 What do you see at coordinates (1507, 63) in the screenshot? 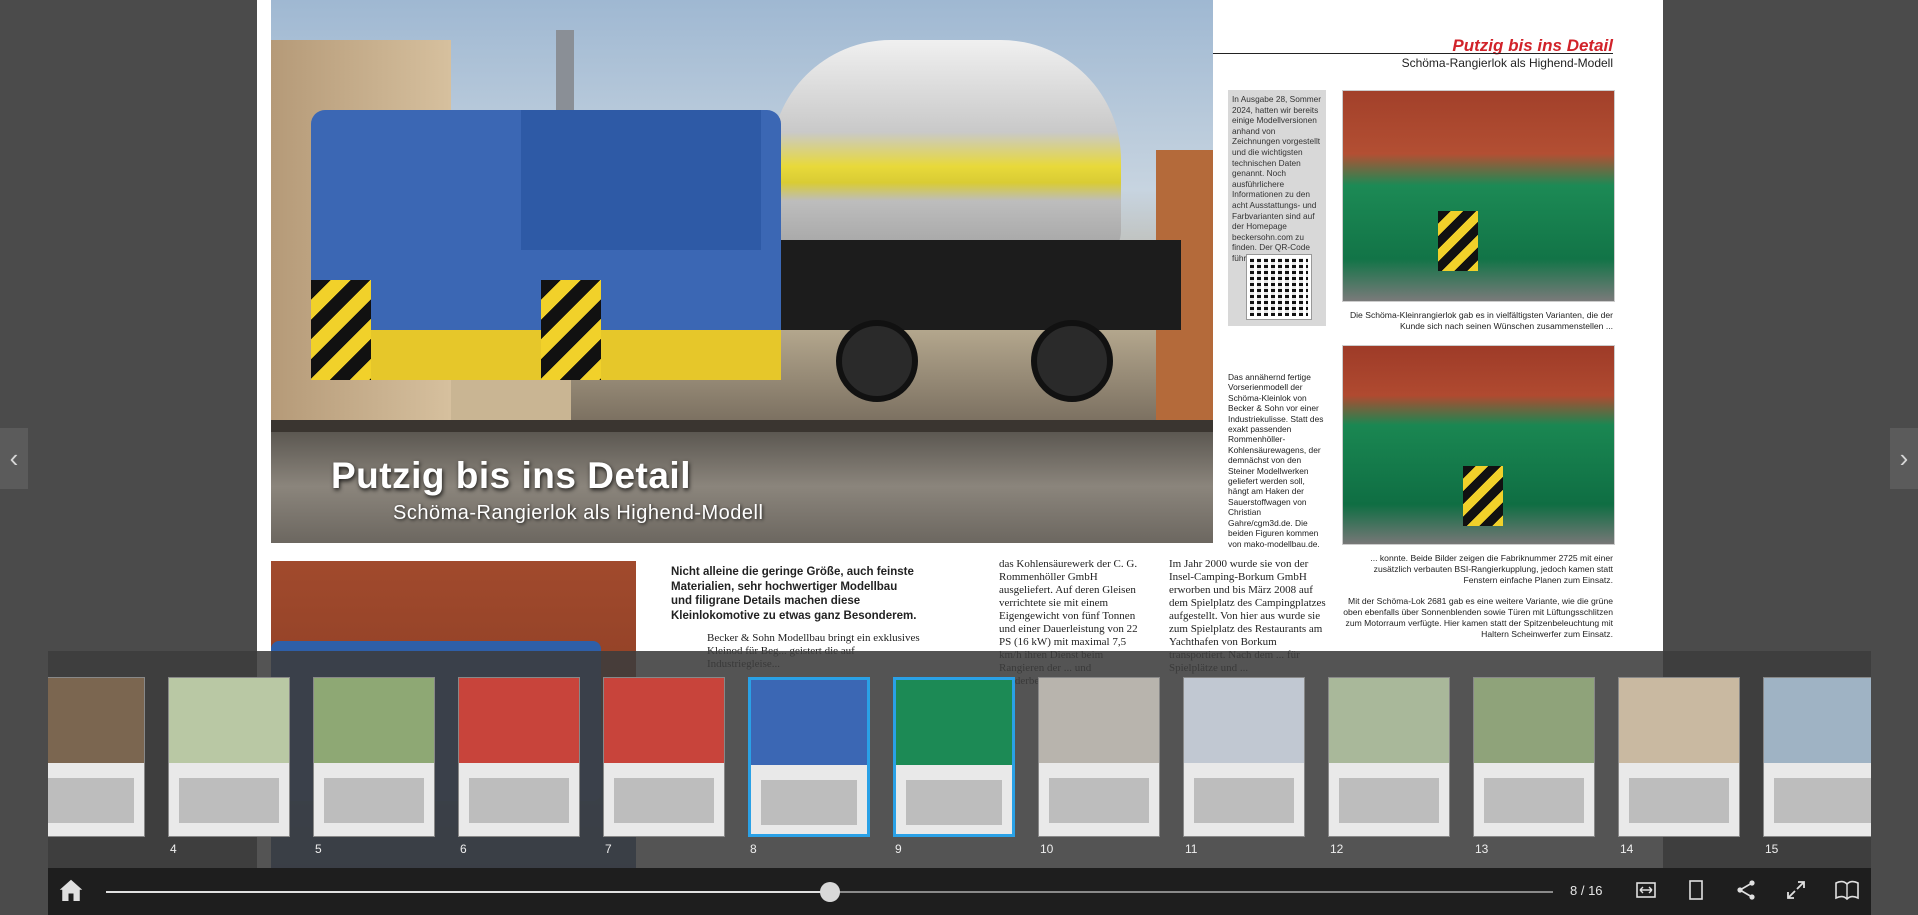
I see `right-page-subtitle: Schöma-Rangierlok als Highend-Modell` at bounding box center [1507, 63].